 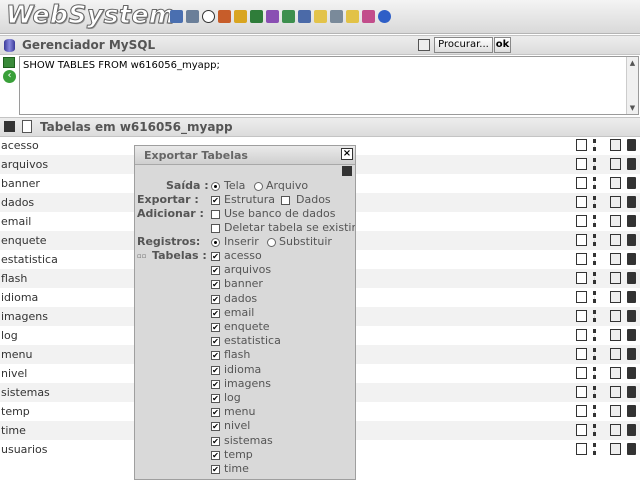 What do you see at coordinates (256, 16) in the screenshot?
I see `books-icon` at bounding box center [256, 16].